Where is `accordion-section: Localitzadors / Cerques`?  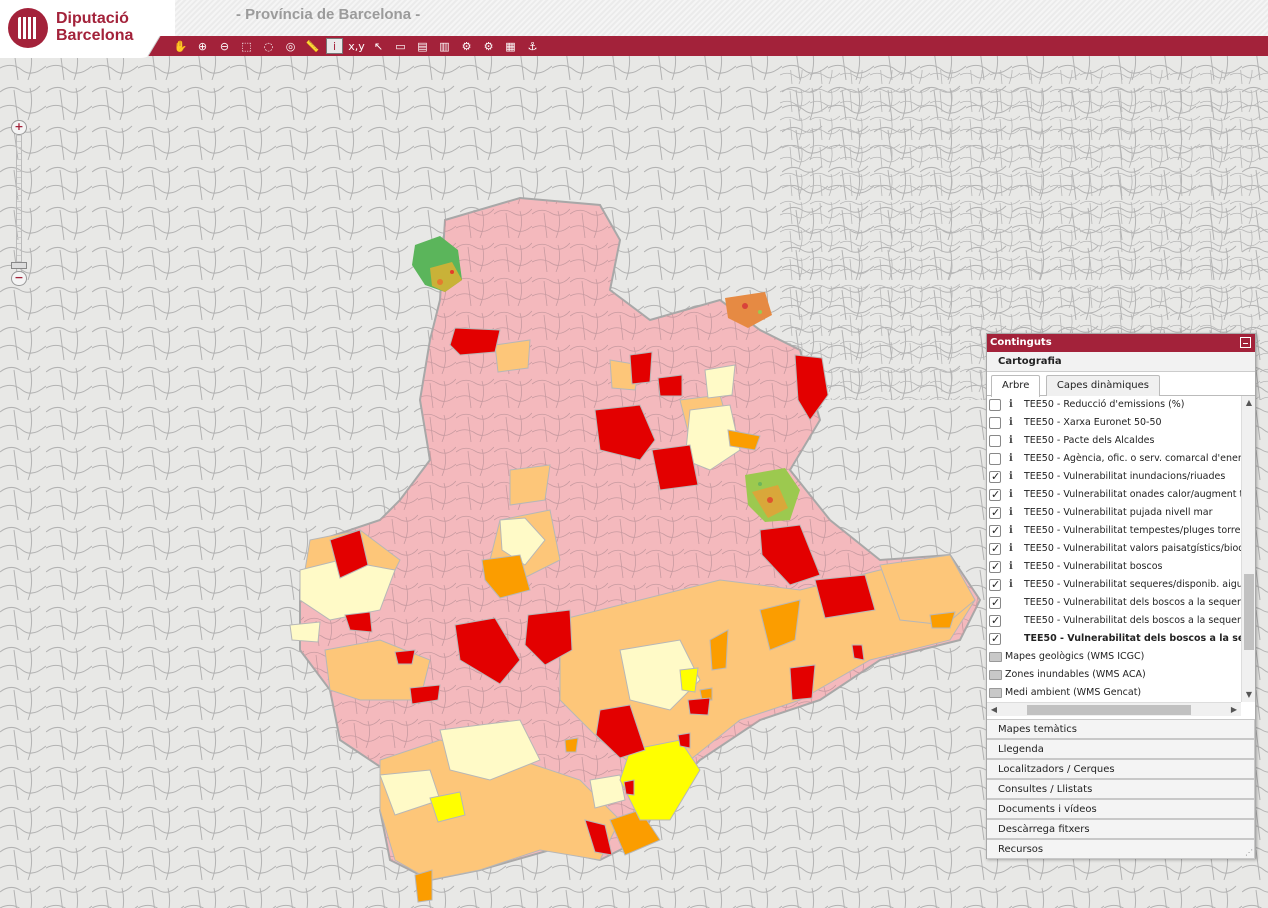
accordion-section: Localitzadors / Cerques is located at coordinates (1121, 769).